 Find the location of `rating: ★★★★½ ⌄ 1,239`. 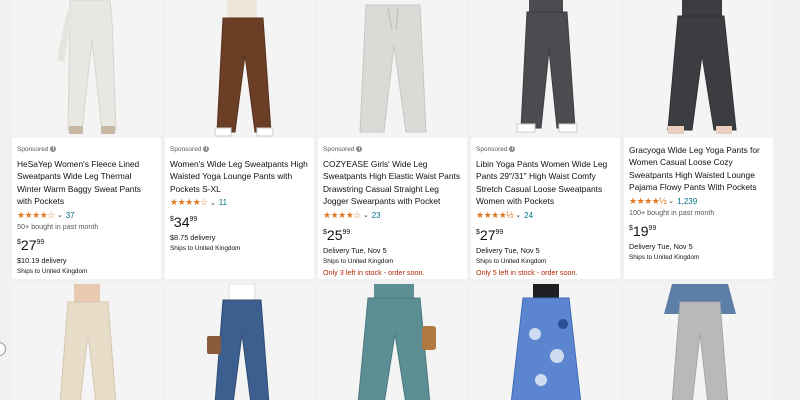

rating: ★★★★½ ⌄ 1,239 is located at coordinates (699, 201).